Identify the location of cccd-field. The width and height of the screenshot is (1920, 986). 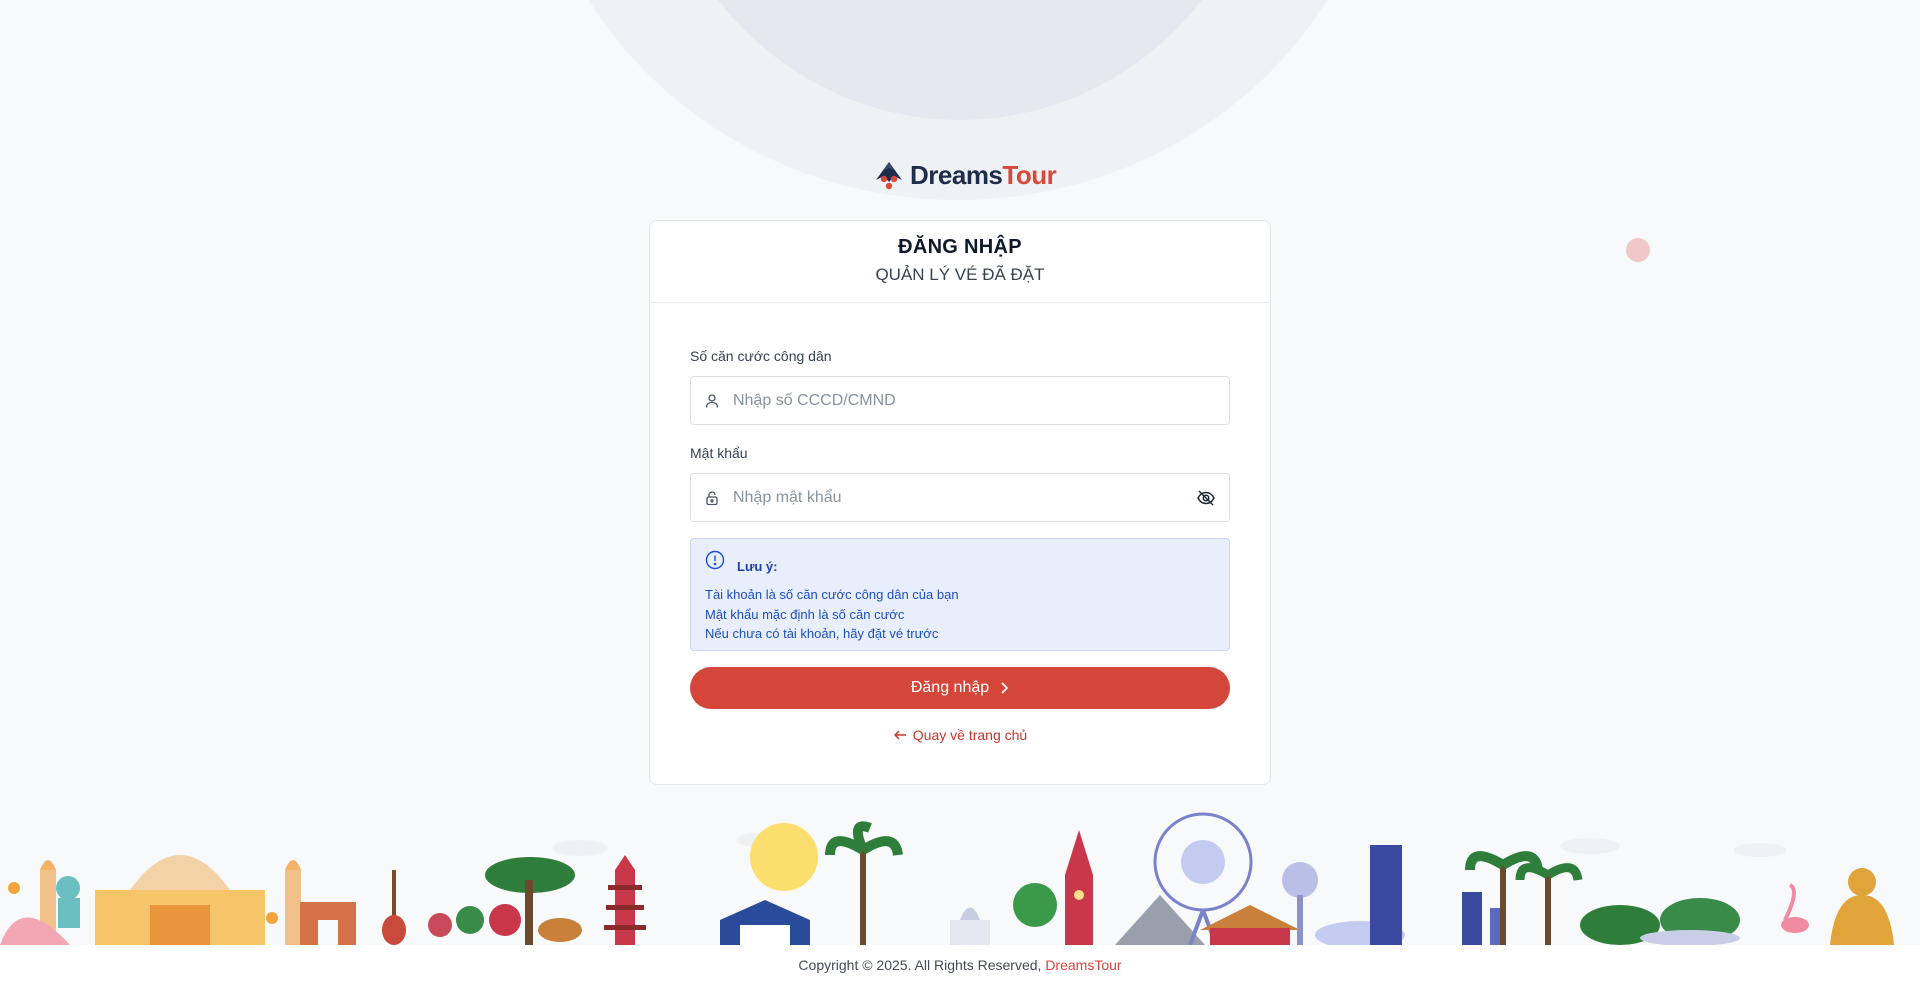
(960, 400).